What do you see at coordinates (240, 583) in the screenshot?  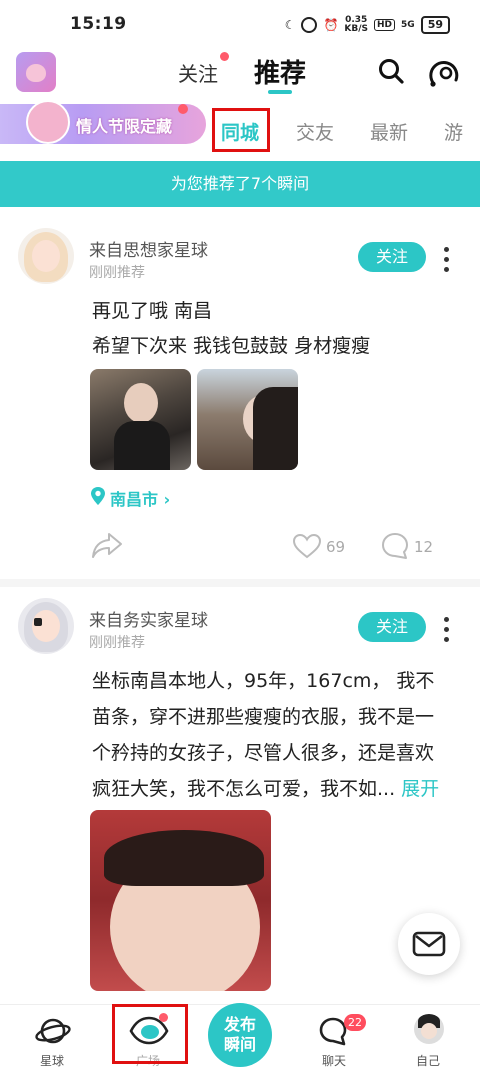 I see `post-divider` at bounding box center [240, 583].